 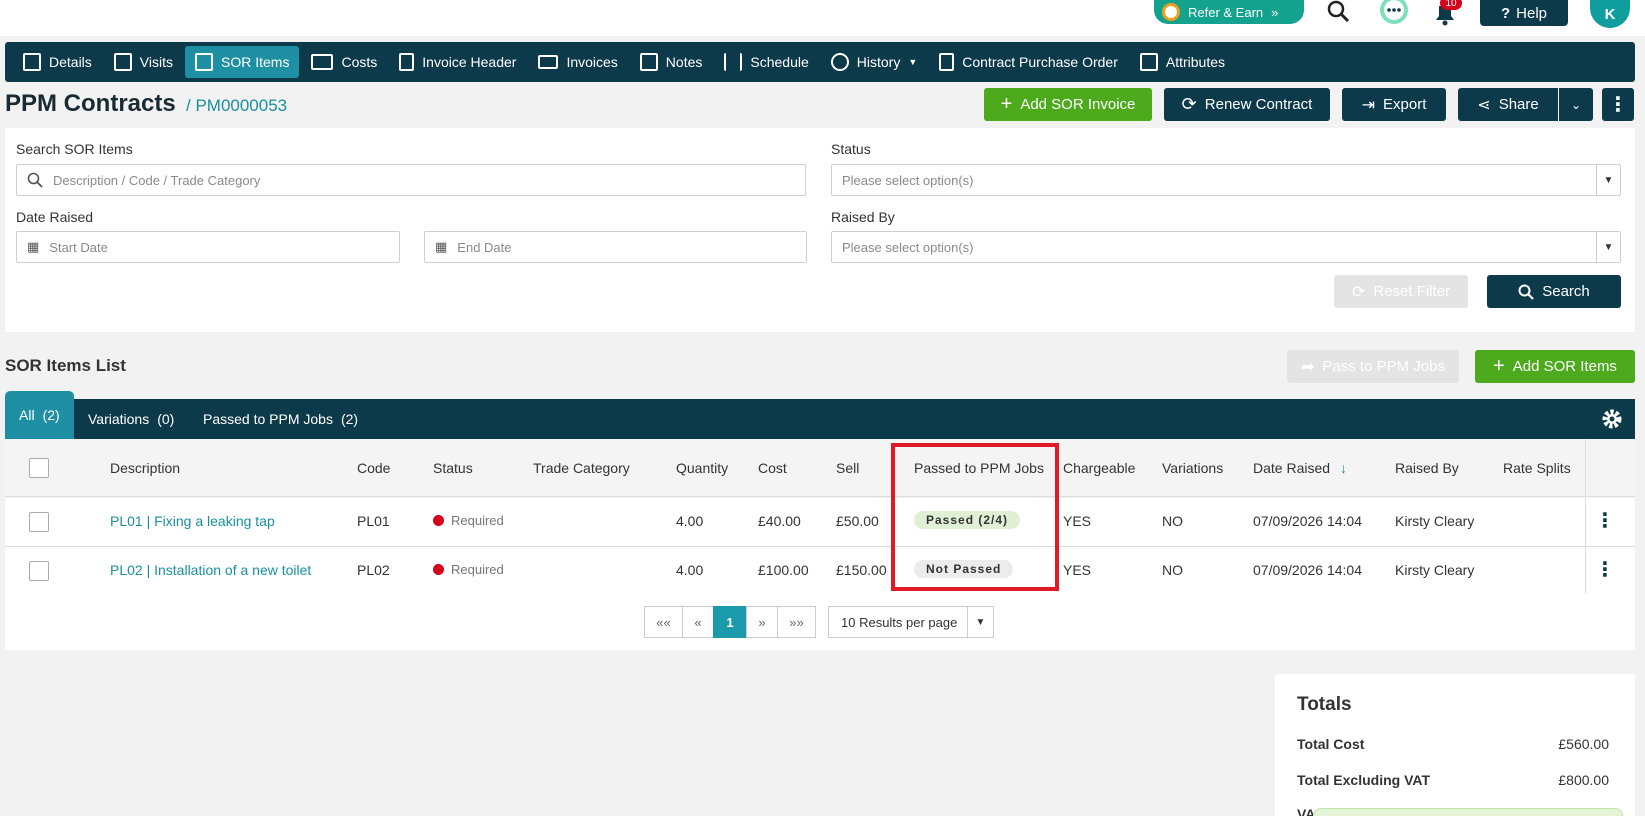 I want to click on column-header-cost: Cost, so click(x=772, y=468).